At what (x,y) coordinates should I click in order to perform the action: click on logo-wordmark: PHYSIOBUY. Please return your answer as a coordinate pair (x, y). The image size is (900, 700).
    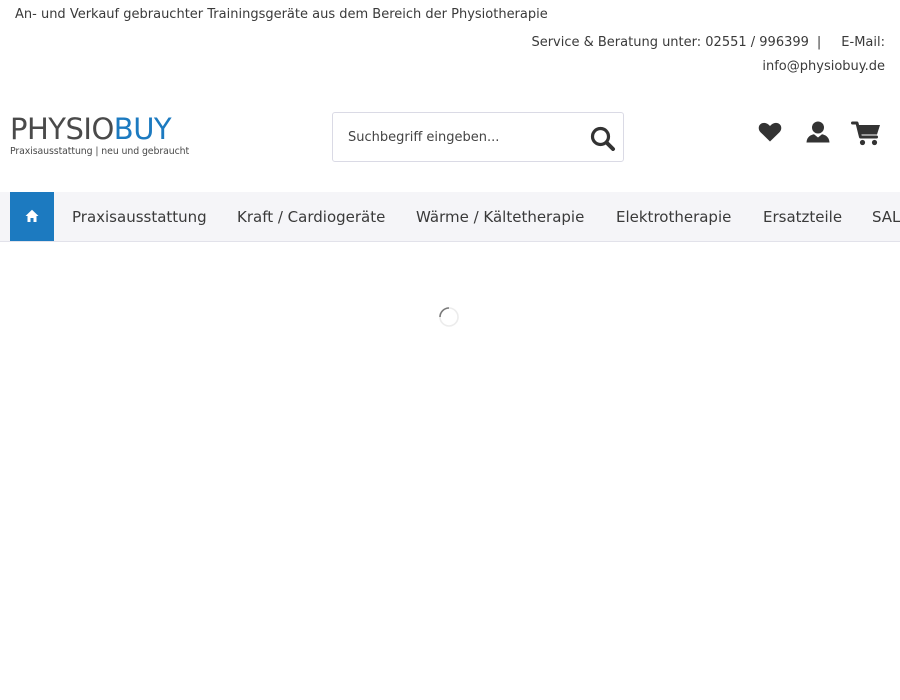
    Looking at the image, I should click on (105, 129).